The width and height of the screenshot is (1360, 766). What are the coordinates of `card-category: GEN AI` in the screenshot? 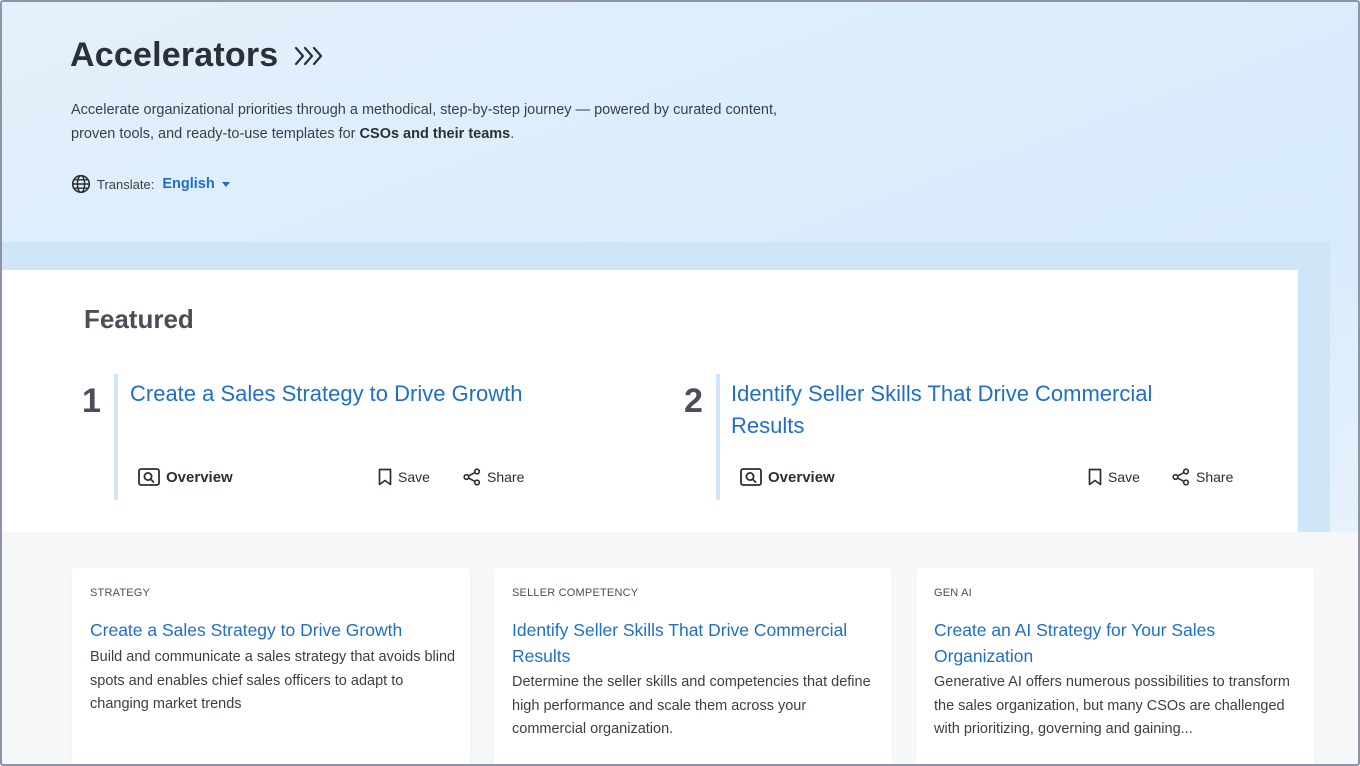 It's located at (953, 593).